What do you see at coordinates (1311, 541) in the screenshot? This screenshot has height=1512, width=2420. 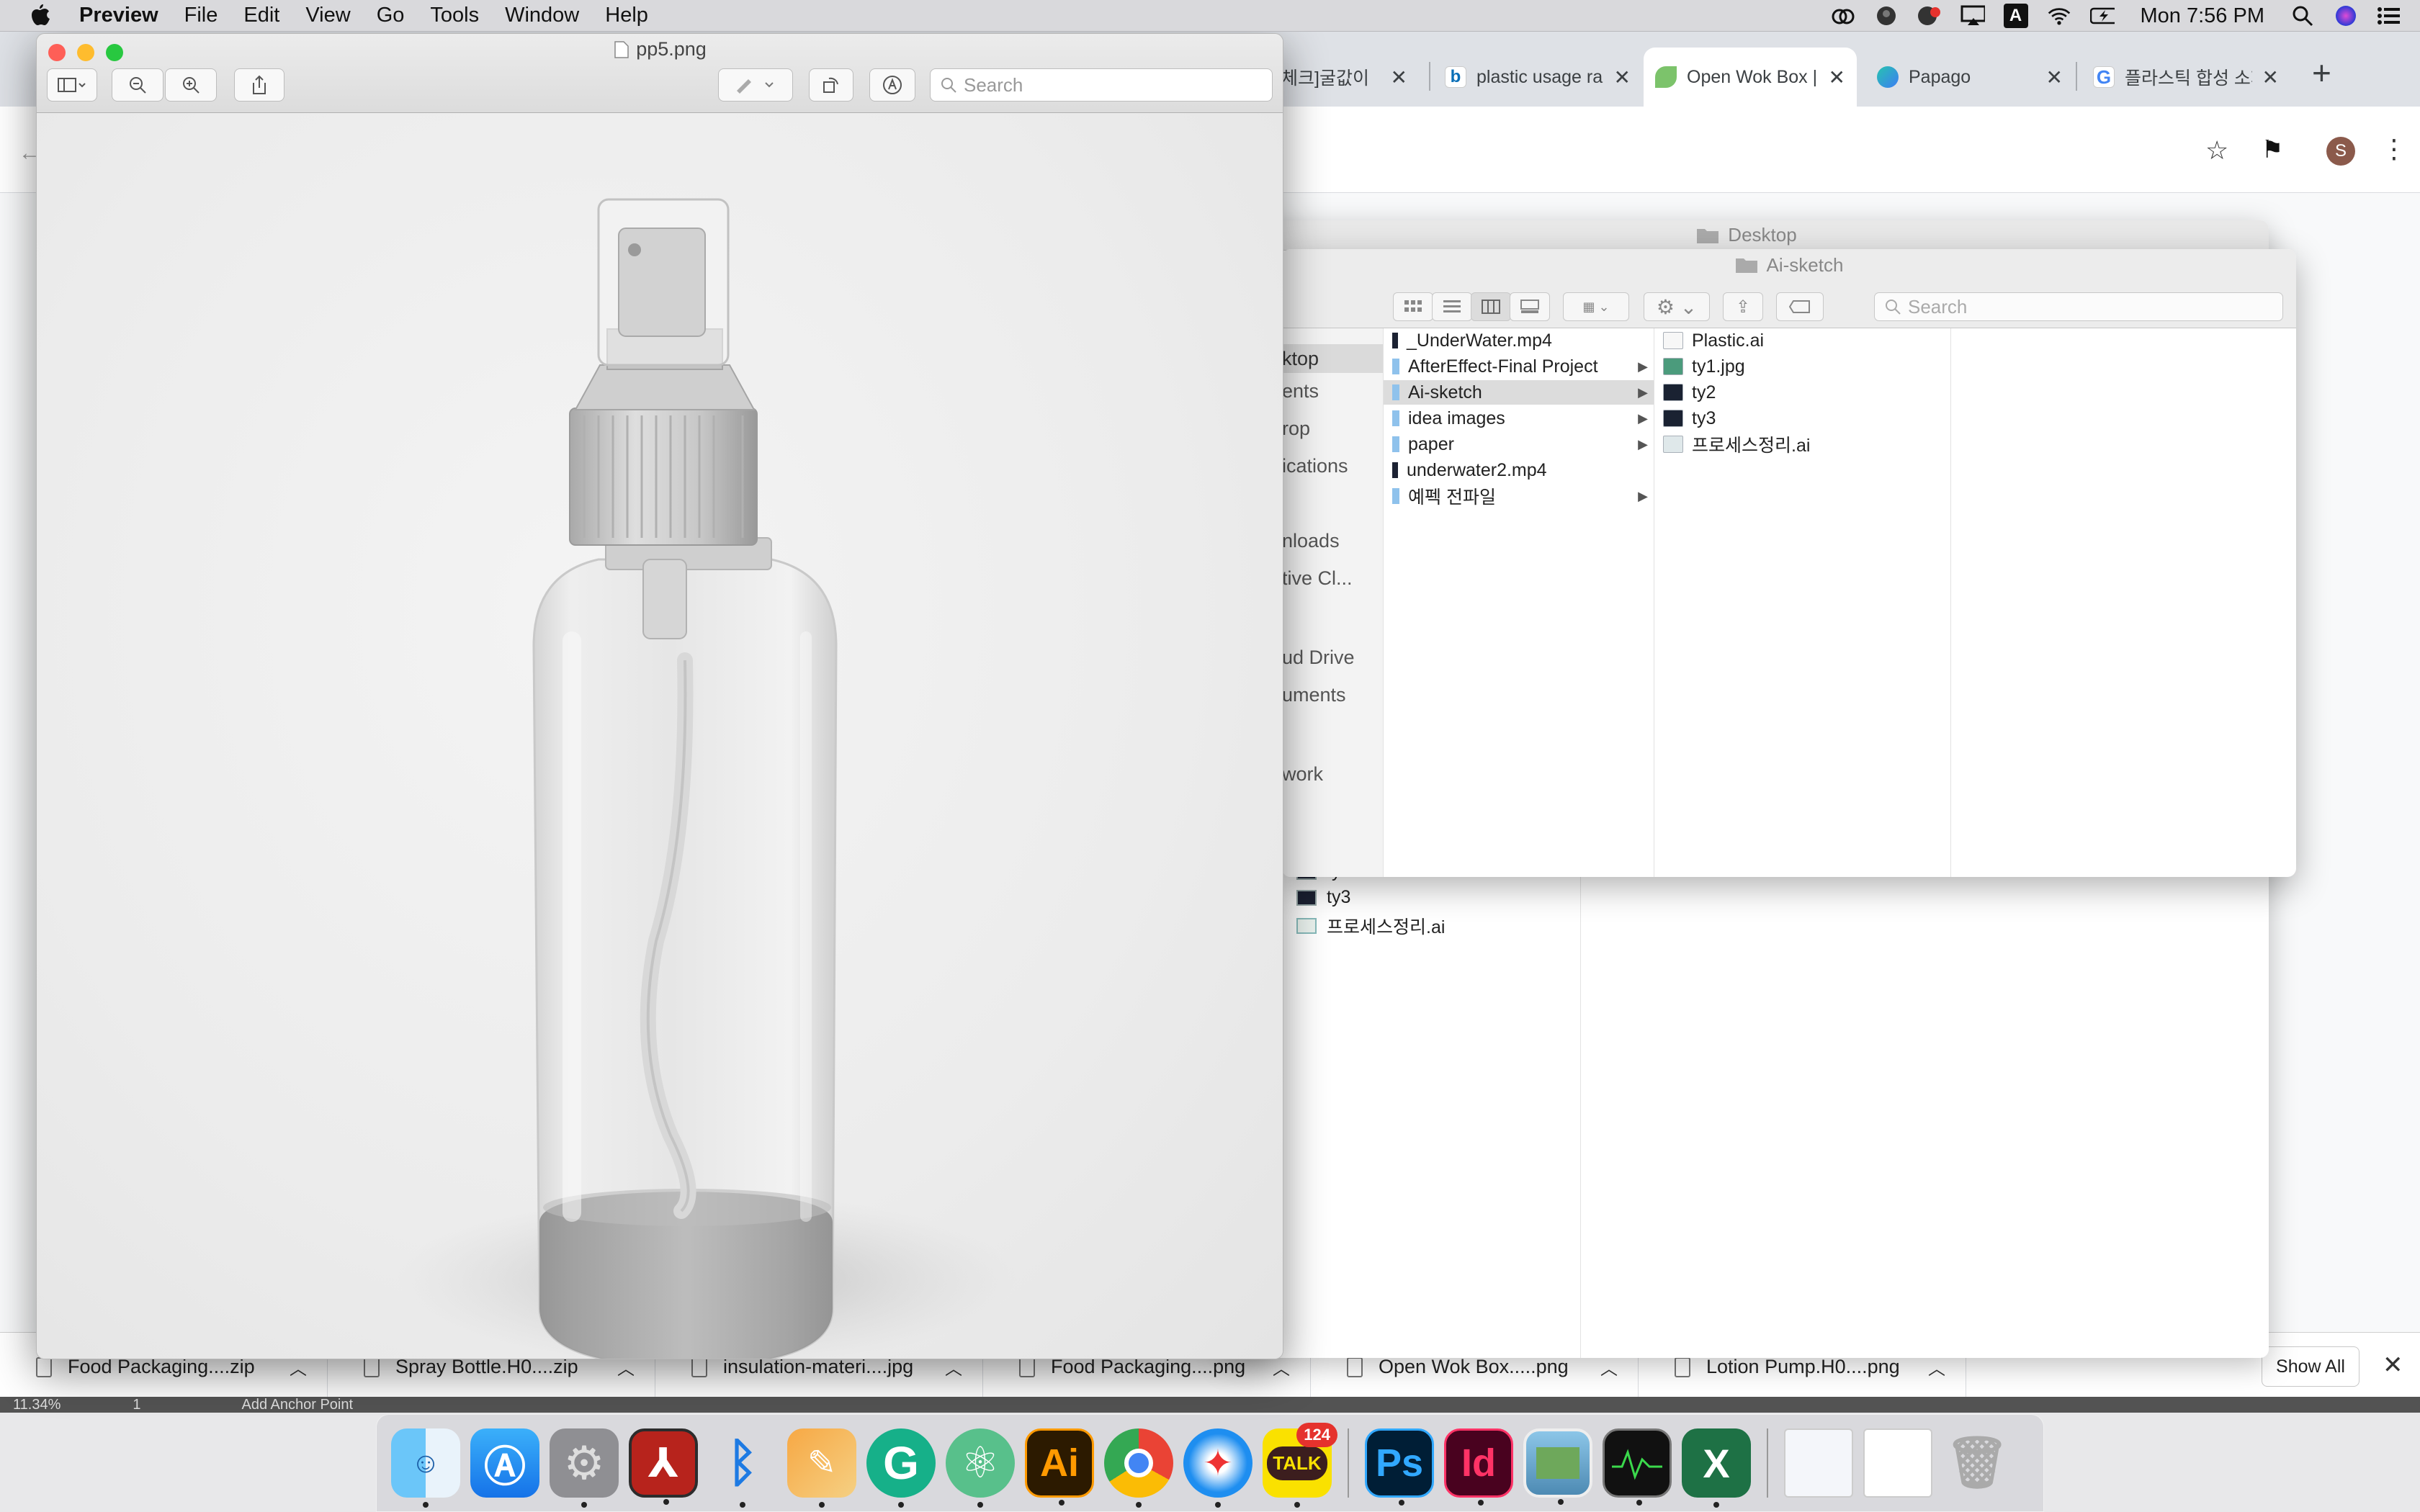 I see `sidebar-item-downloads: nloads` at bounding box center [1311, 541].